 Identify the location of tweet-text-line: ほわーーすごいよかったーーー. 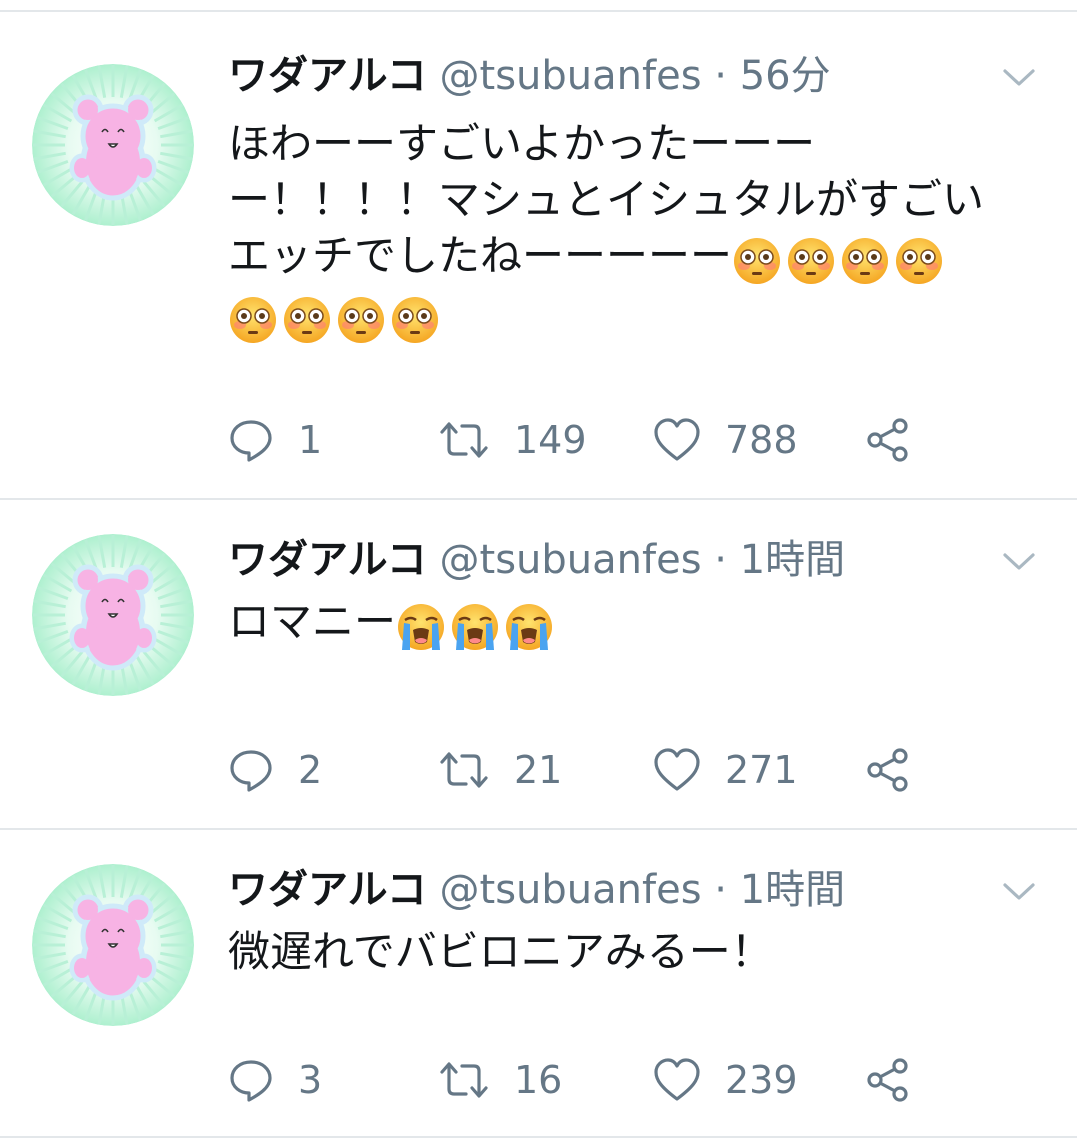
(522, 143).